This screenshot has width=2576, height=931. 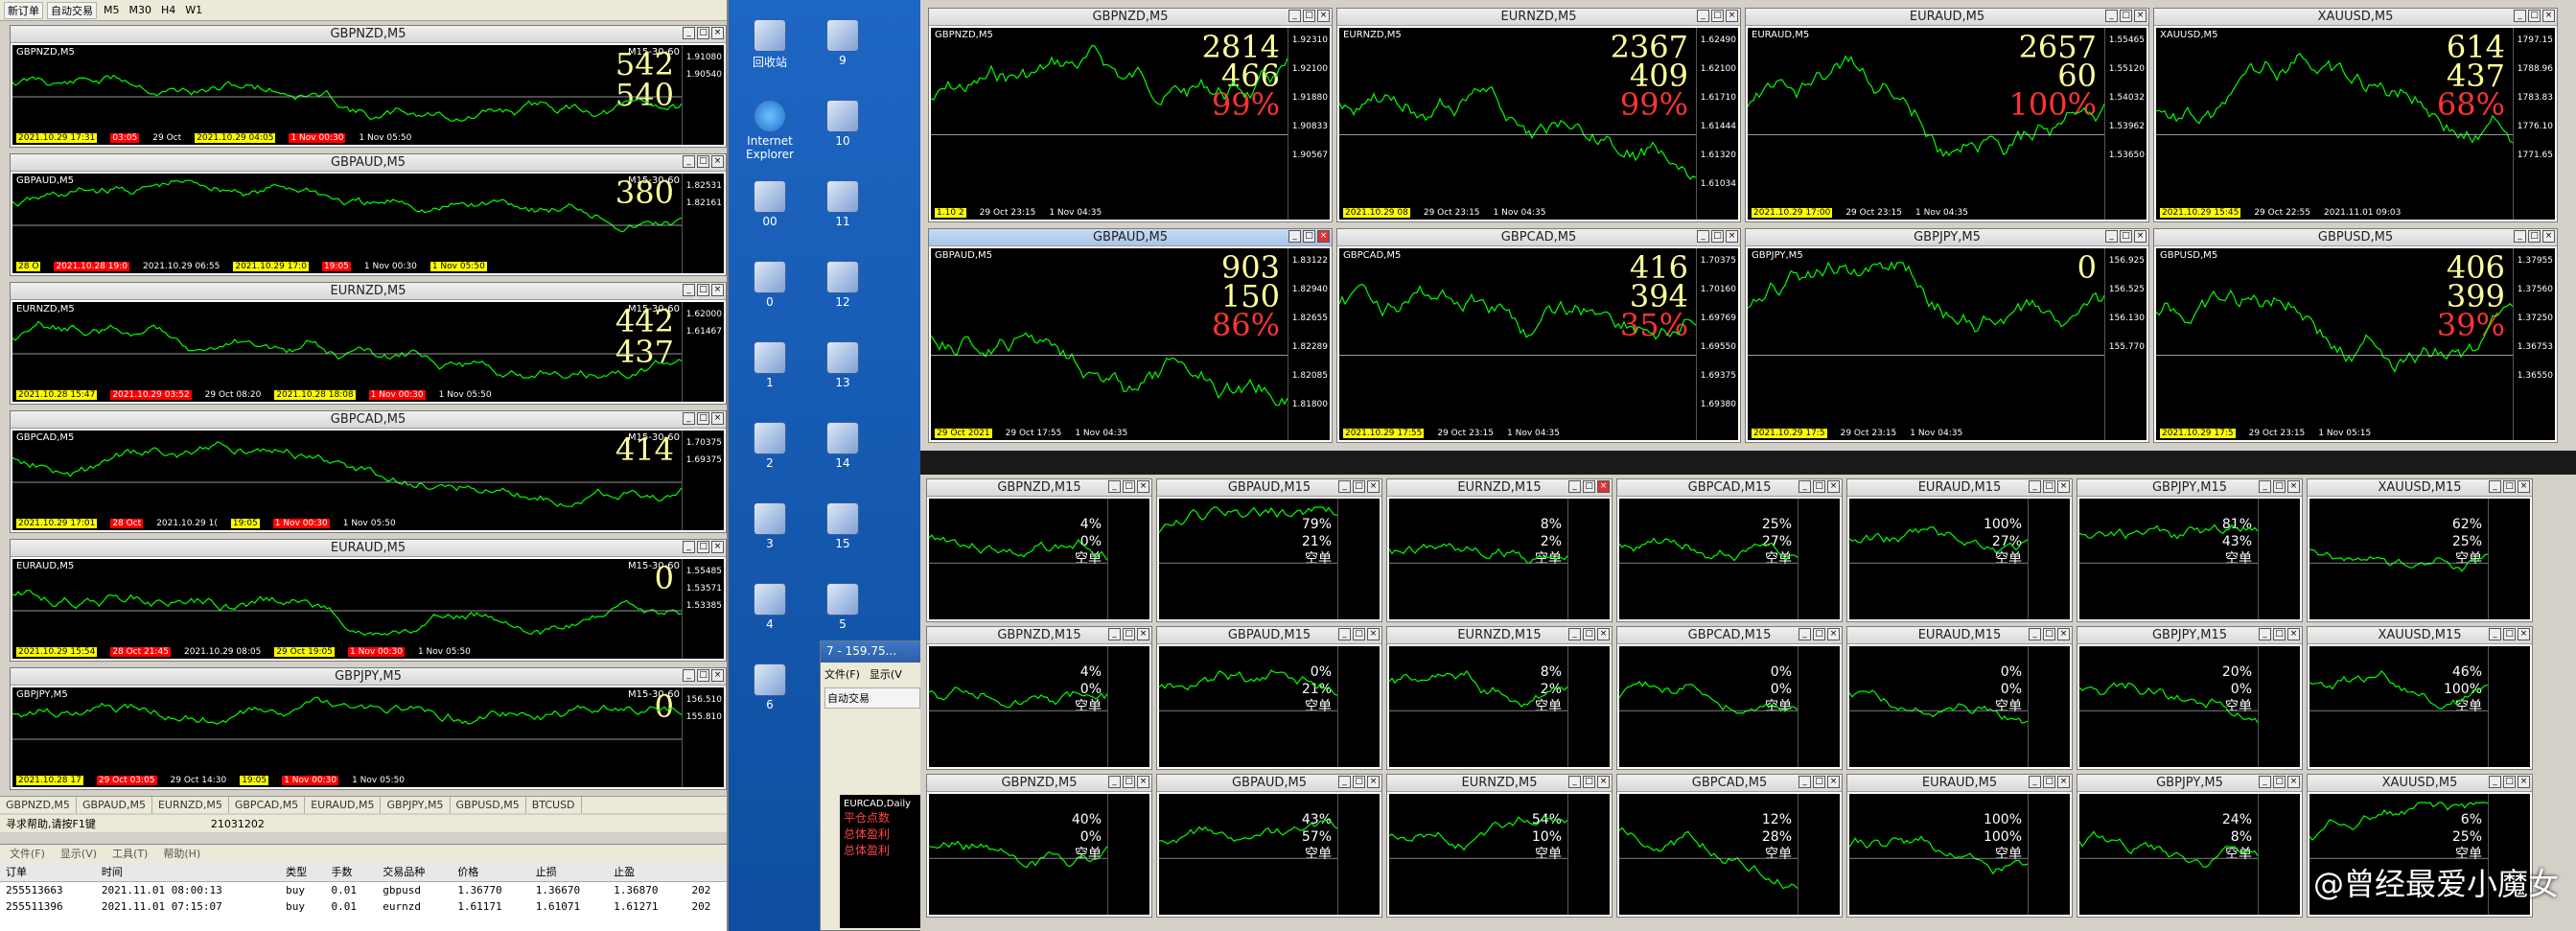 I want to click on mini-menu-file: 文件(F), so click(x=842, y=674).